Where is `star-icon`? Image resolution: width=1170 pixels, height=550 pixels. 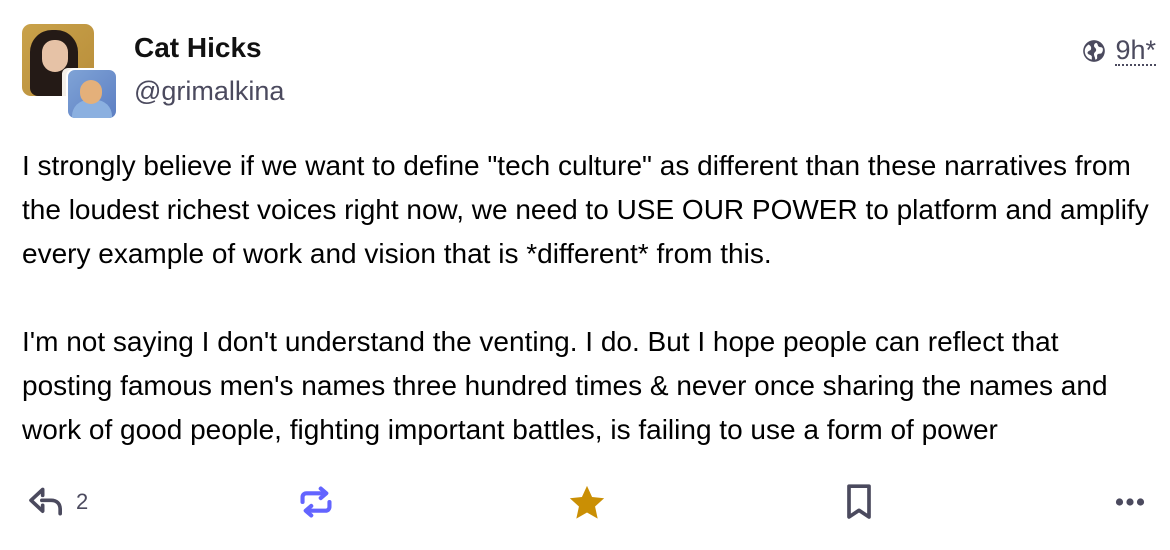
star-icon is located at coordinates (587, 503).